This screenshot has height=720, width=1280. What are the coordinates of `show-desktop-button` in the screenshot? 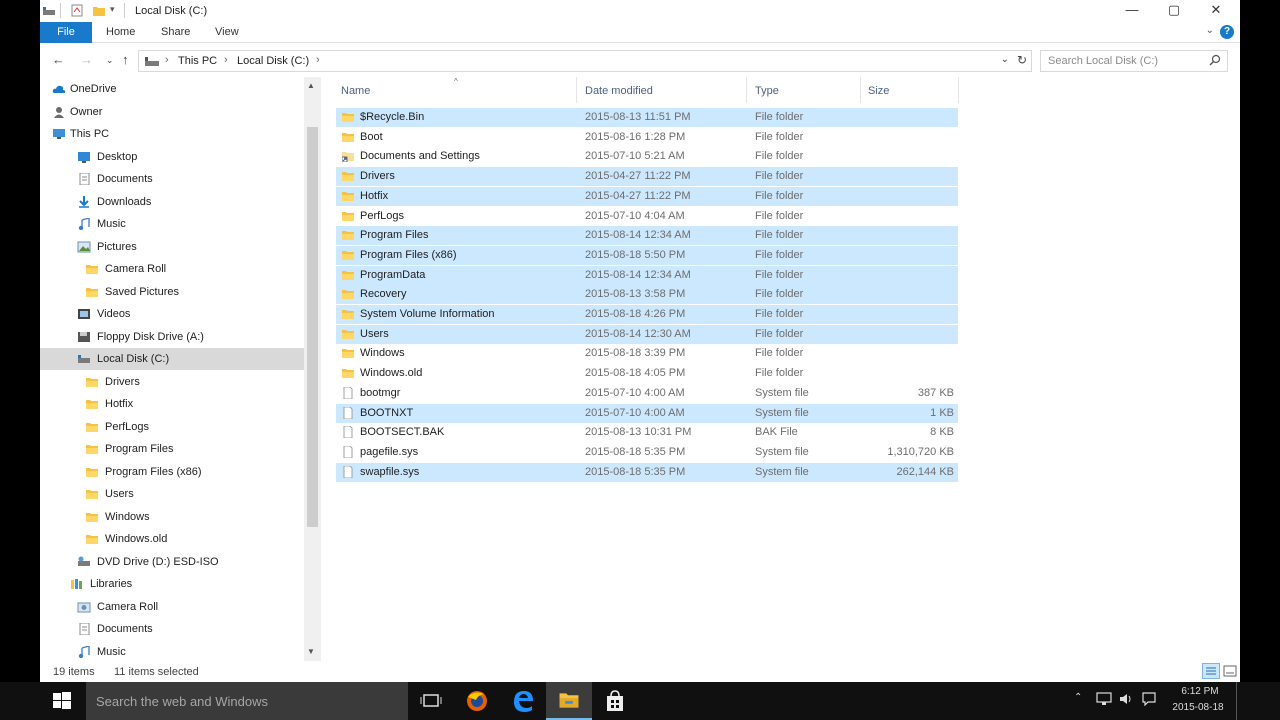 It's located at (1239, 701).